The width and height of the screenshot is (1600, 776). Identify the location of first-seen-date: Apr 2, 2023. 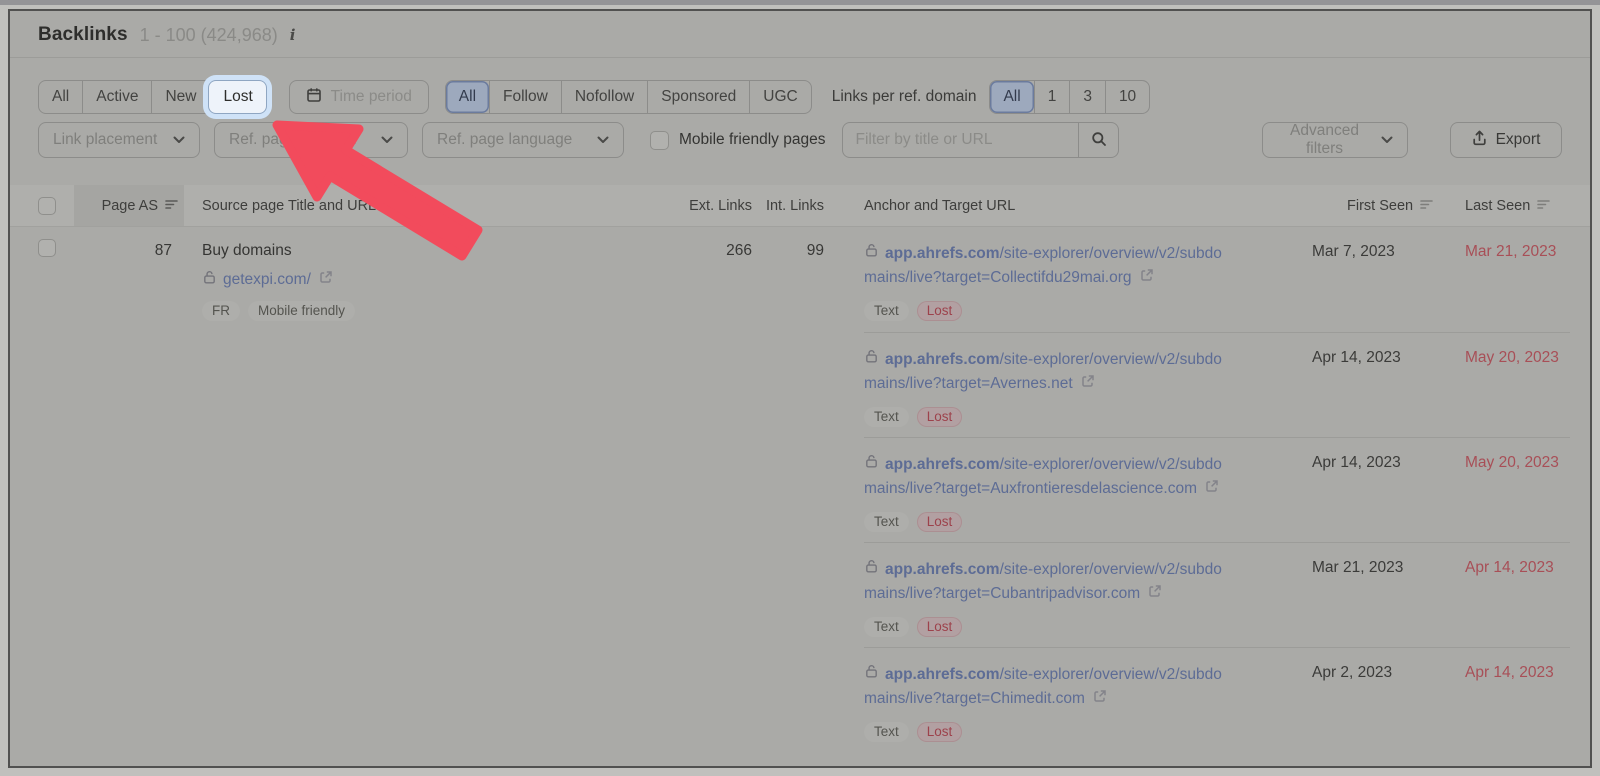
(1387, 699).